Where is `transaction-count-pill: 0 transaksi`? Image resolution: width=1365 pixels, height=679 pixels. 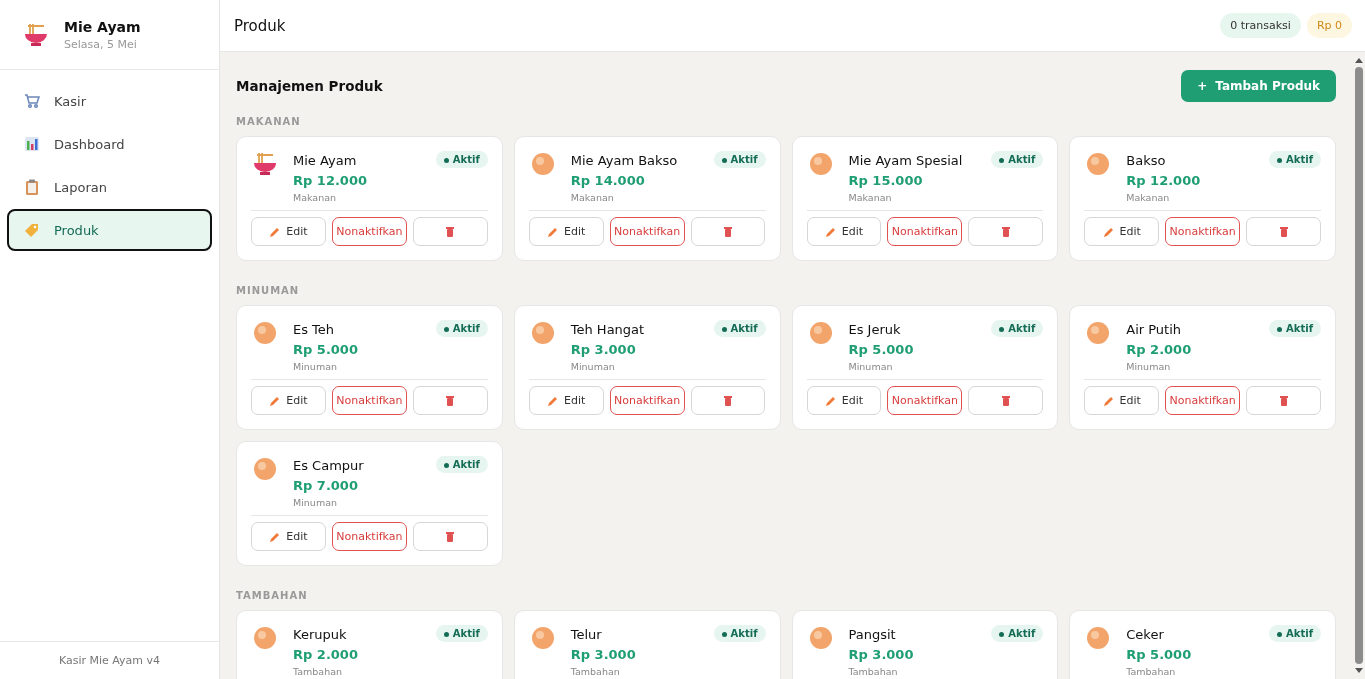 transaction-count-pill: 0 transaksi is located at coordinates (1260, 25).